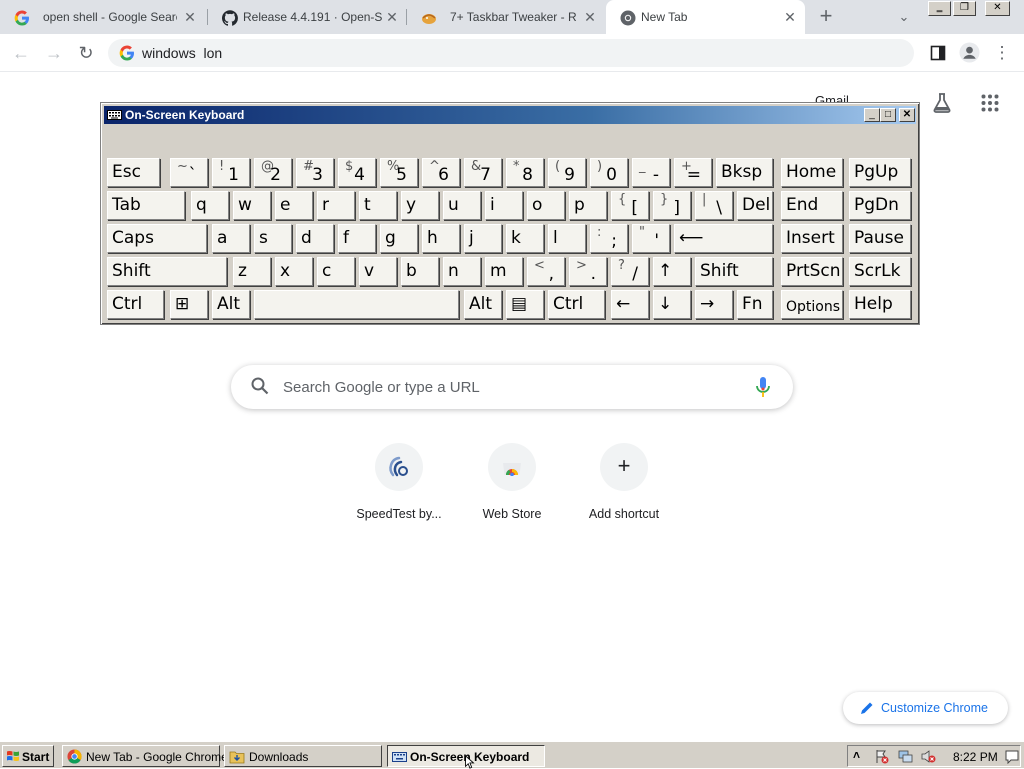 The image size is (1024, 769). I want to click on key-3: #3, so click(315, 172).